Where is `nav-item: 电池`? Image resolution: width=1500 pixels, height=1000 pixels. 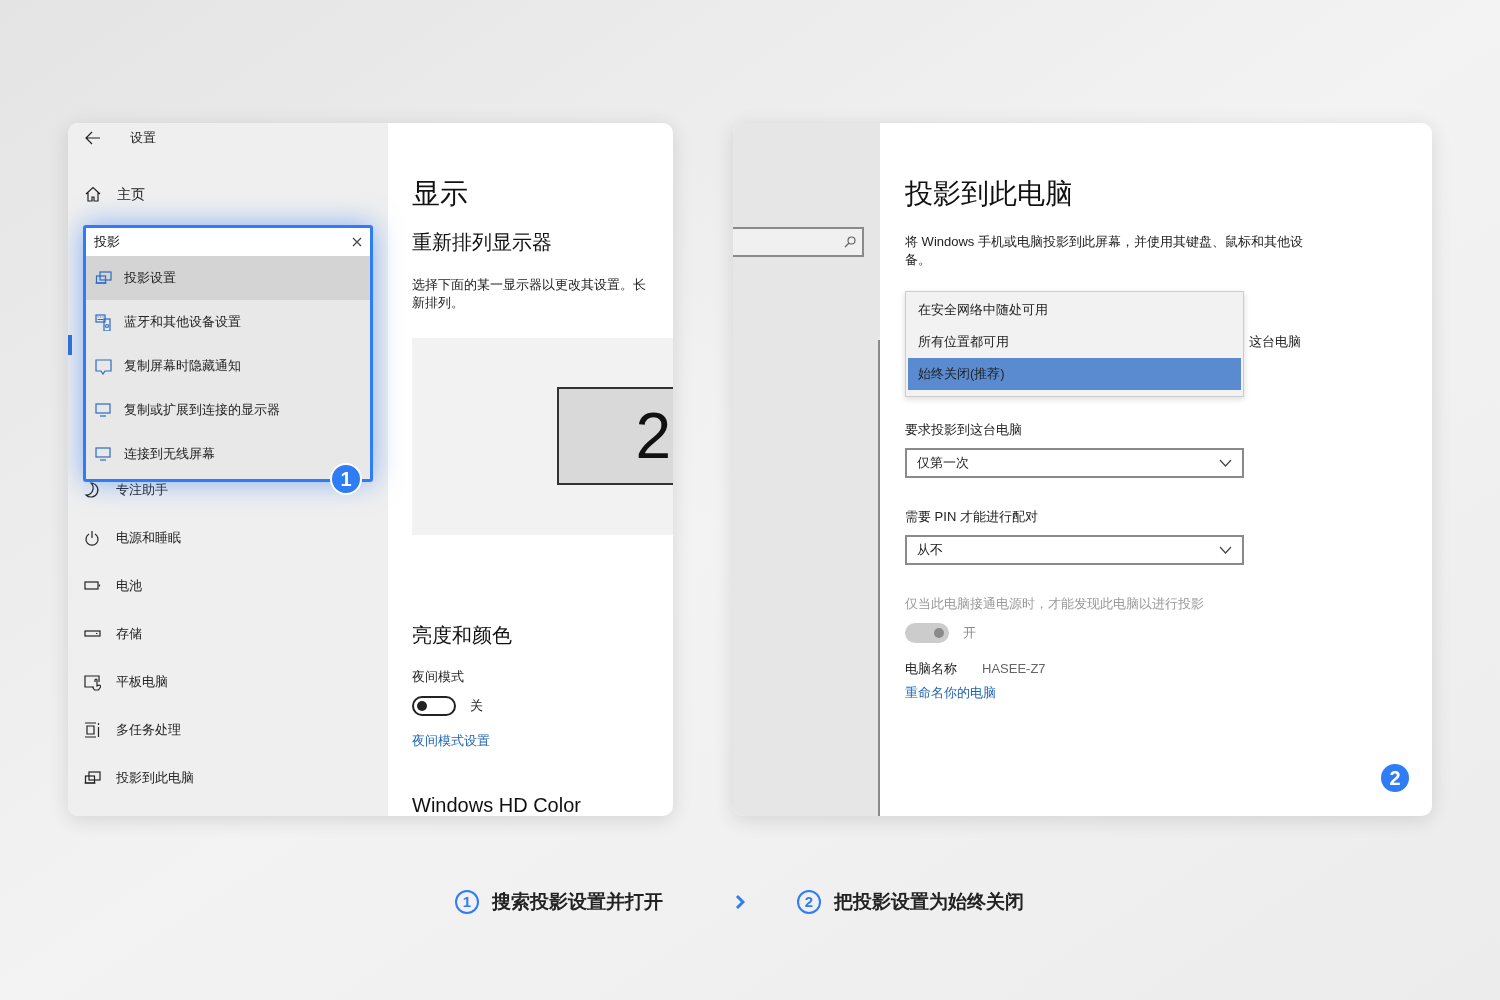
nav-item: 电池 is located at coordinates (228, 586).